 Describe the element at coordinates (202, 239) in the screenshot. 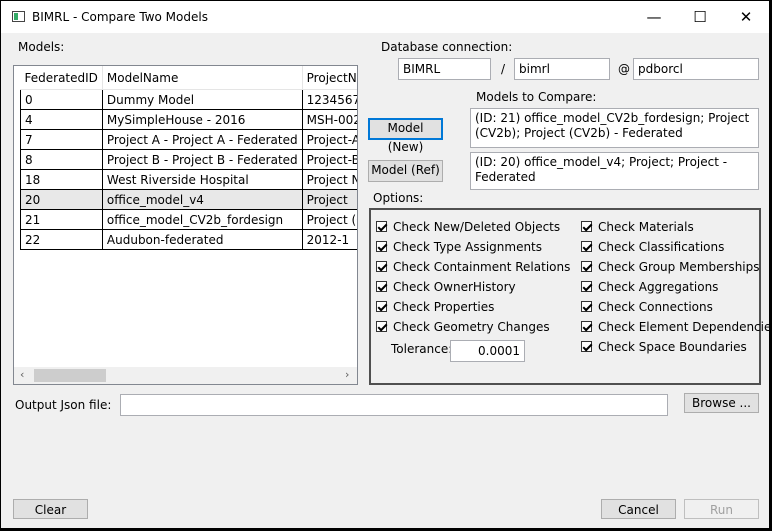

I see `cell-modelname: Audubon-federated` at that location.